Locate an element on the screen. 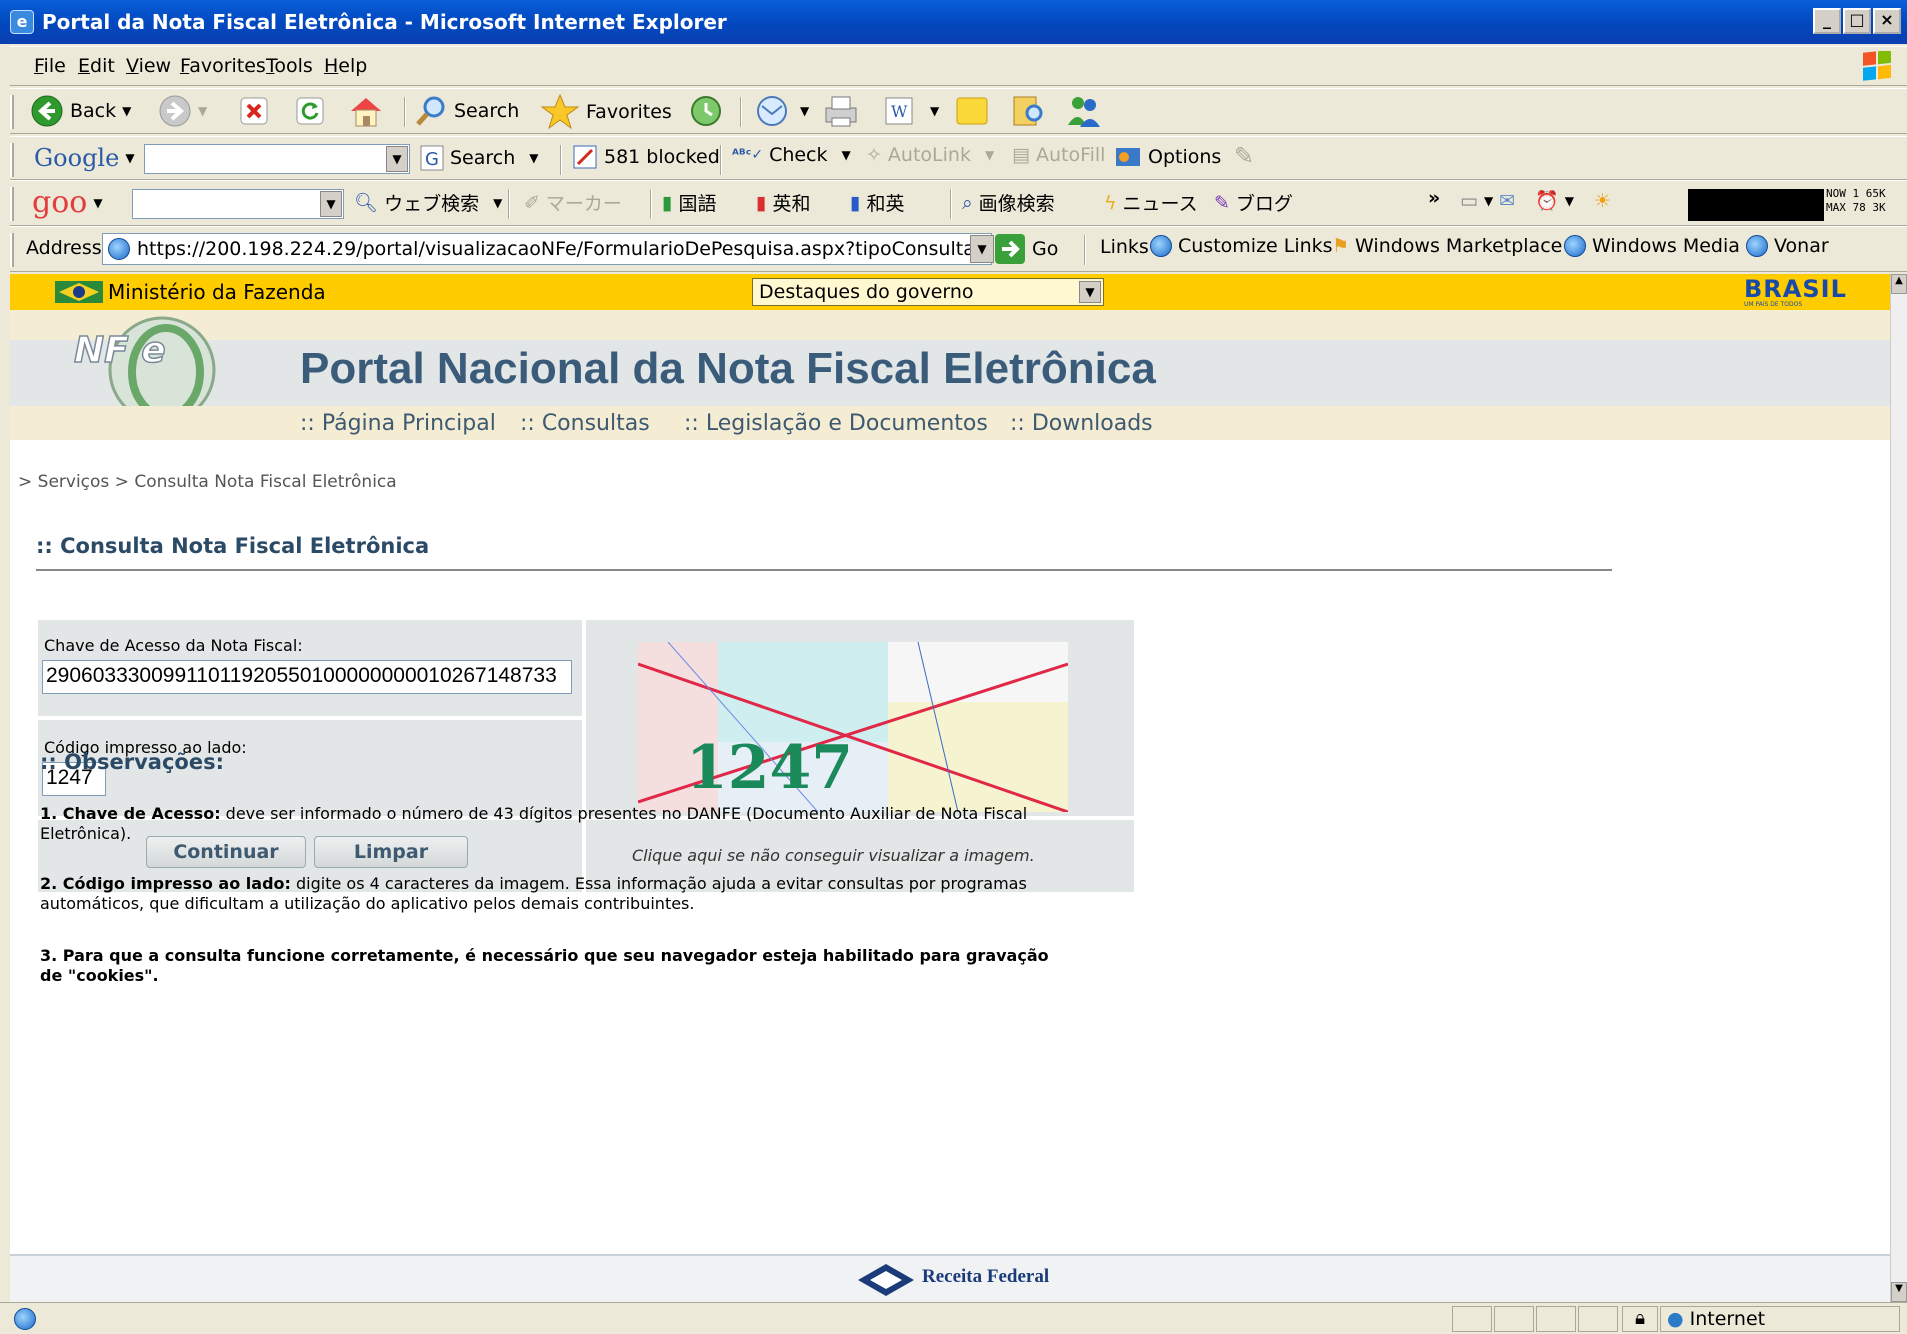  close-button: × is located at coordinates (1887, 21).